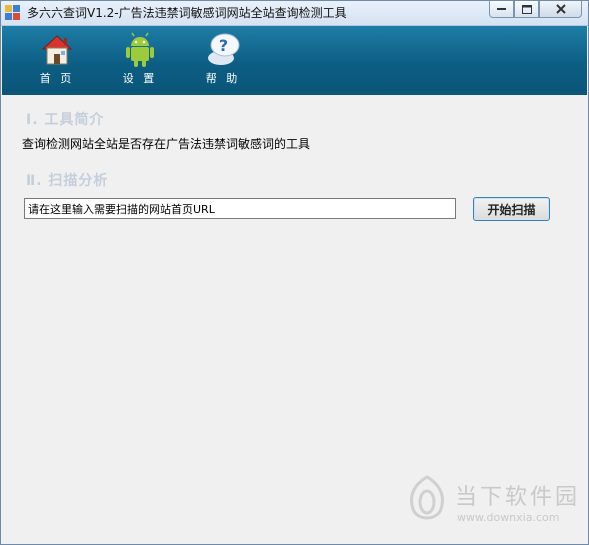 The height and width of the screenshot is (545, 589). What do you see at coordinates (187, 13) in the screenshot?
I see `window-title: 多六六查词V1.2-广告法违禁词敏感词网站全站查询检测工具` at bounding box center [187, 13].